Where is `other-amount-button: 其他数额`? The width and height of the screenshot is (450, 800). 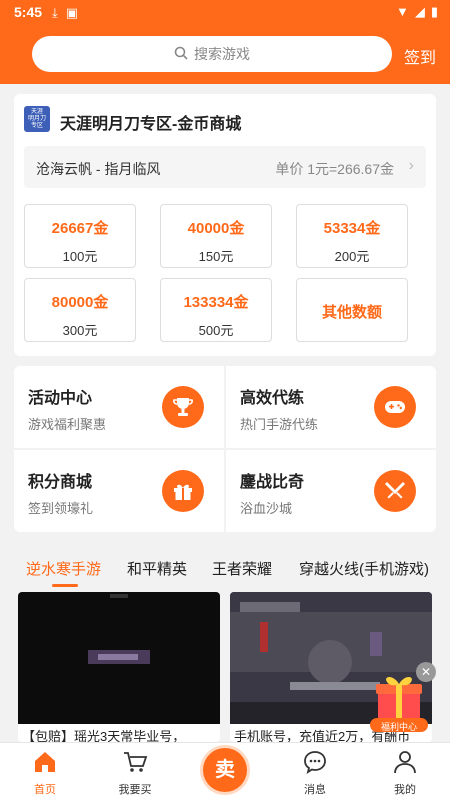
other-amount-button: 其他数额 is located at coordinates (352, 310).